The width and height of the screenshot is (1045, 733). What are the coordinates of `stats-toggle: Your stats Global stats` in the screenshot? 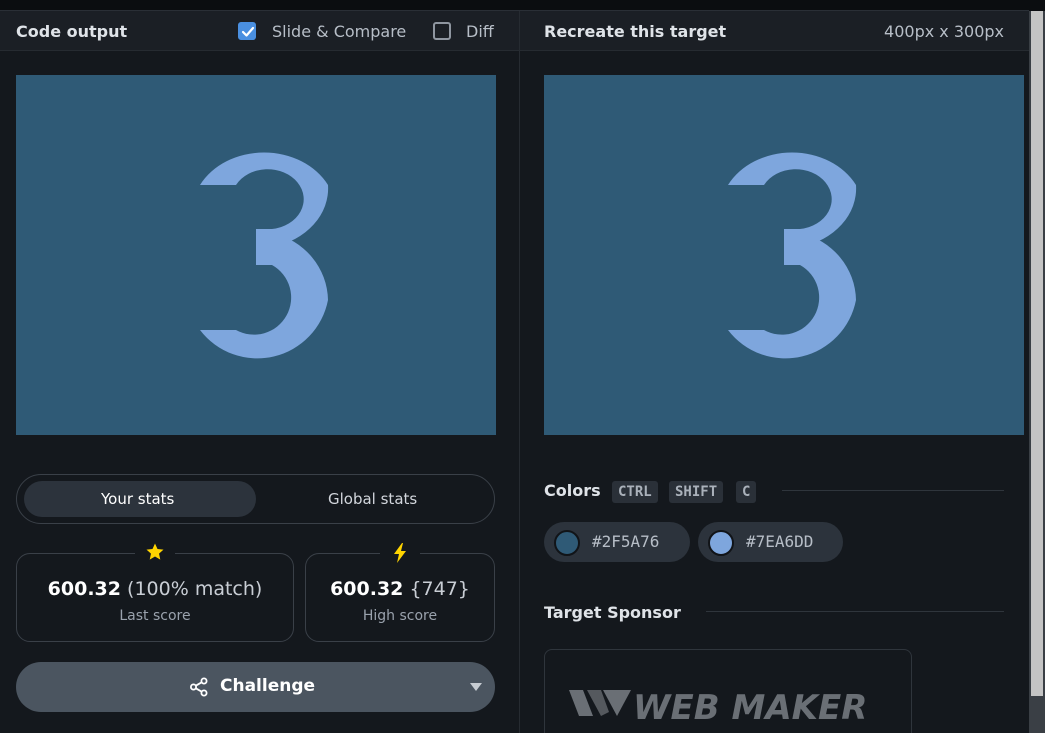 It's located at (255, 499).